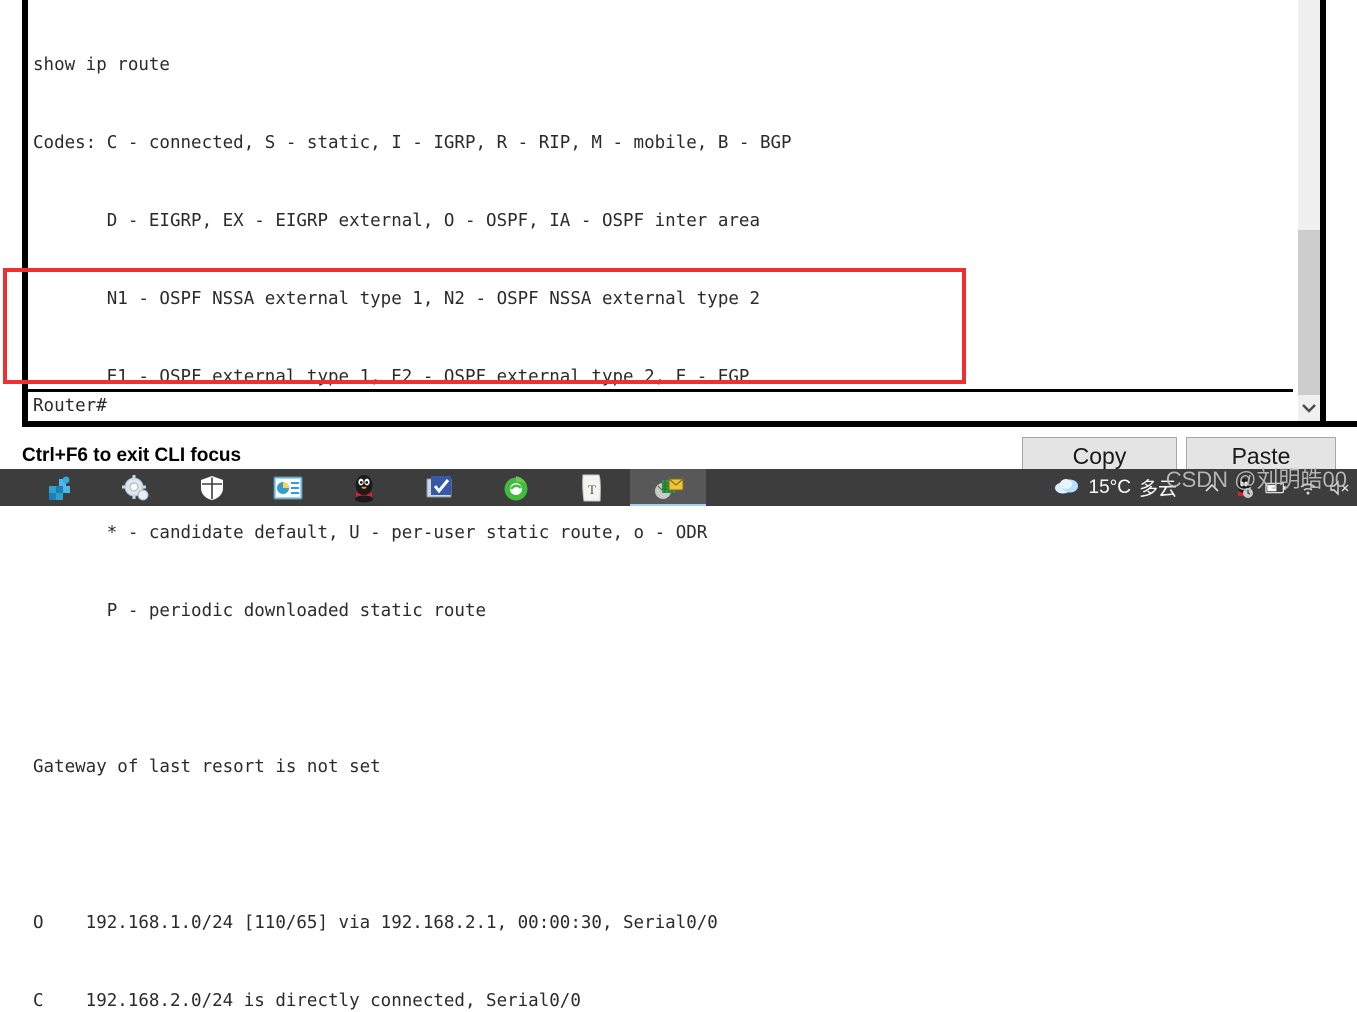 The width and height of the screenshot is (1357, 1012). Describe the element at coordinates (1309, 408) in the screenshot. I see `chevron-down-icon` at that location.